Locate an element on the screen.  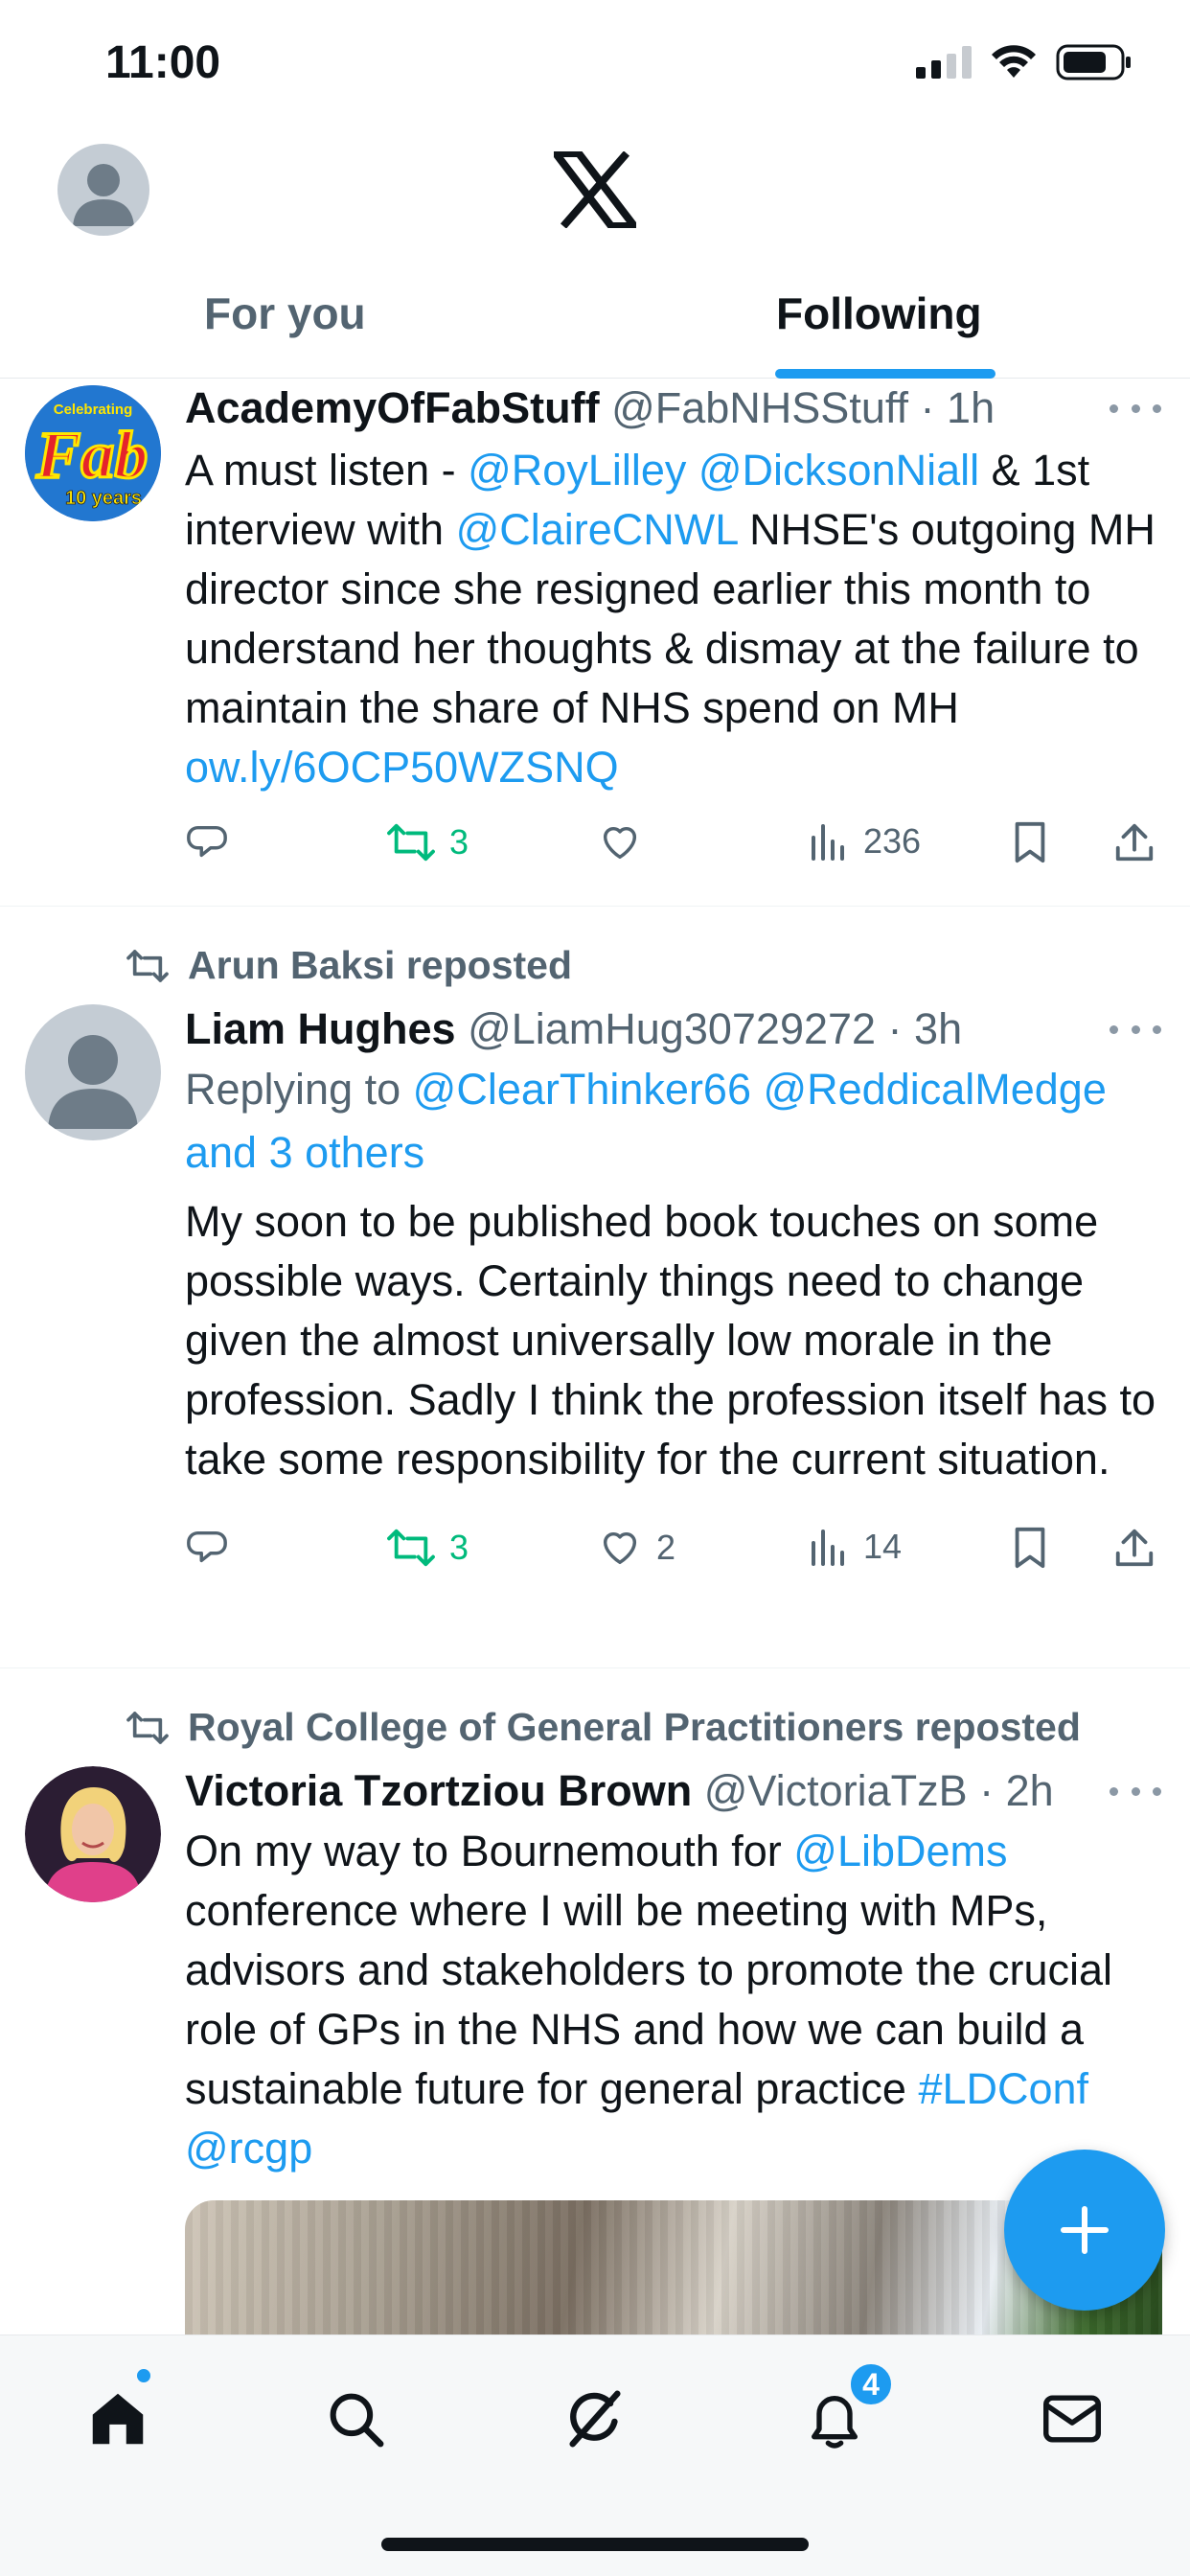
views-button: 236 is located at coordinates (865, 841).